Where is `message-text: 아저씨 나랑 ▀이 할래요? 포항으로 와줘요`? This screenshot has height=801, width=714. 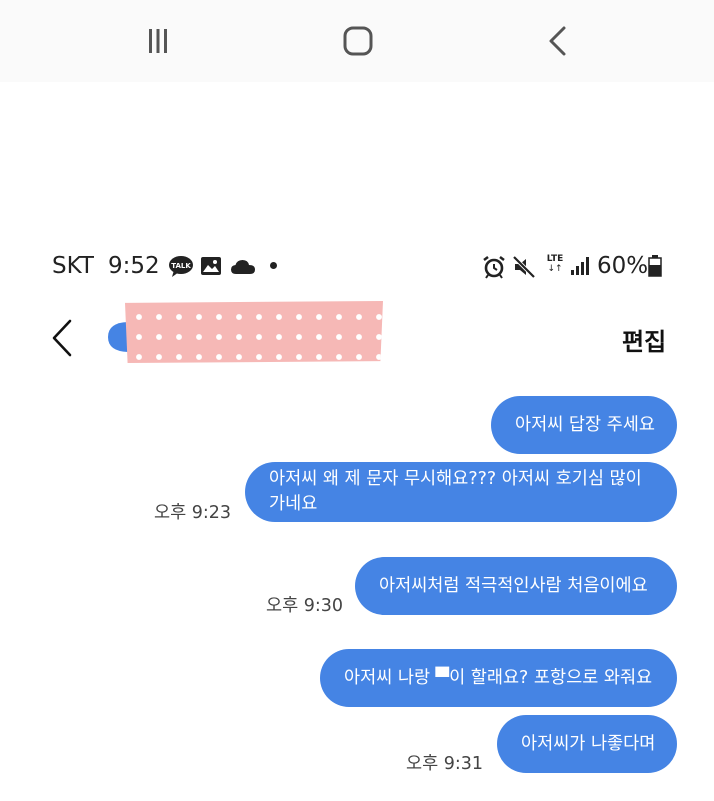
message-text: 아저씨 나랑 ▀이 할래요? 포항으로 와줘요 is located at coordinates (498, 677).